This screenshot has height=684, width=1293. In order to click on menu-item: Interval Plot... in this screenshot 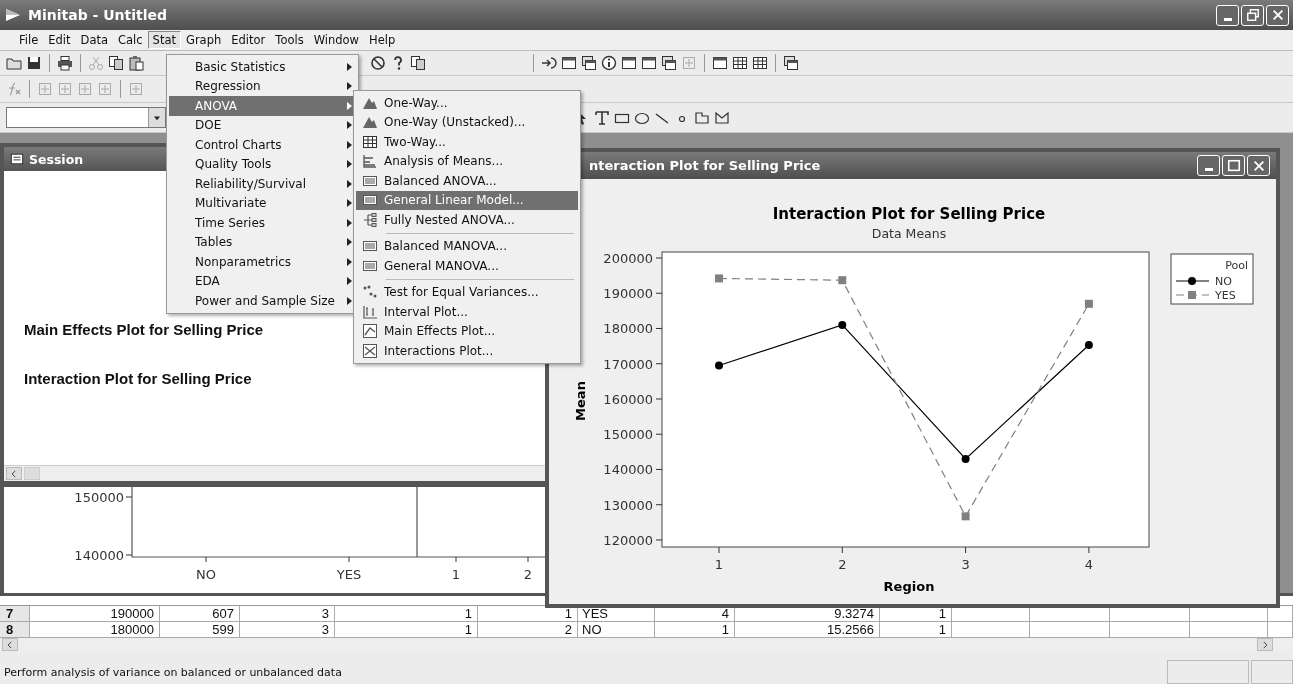, I will do `click(467, 312)`.